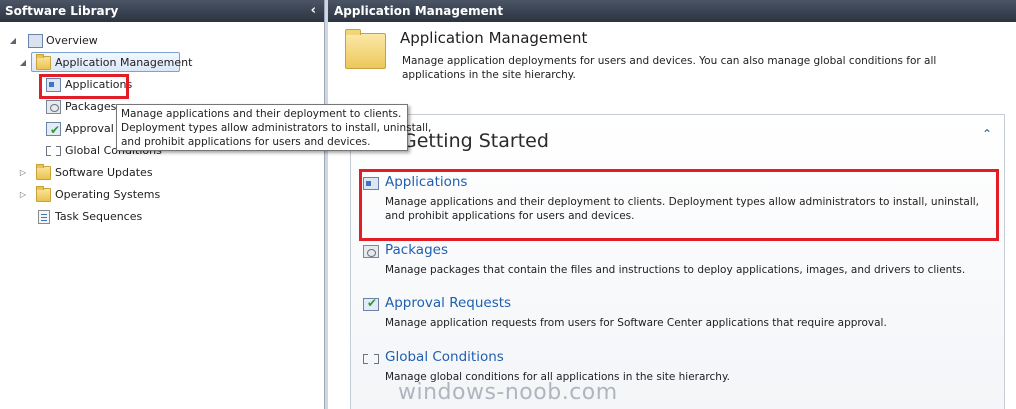 The width and height of the screenshot is (1016, 409). I want to click on tree-item-label: Packages, so click(91, 106).